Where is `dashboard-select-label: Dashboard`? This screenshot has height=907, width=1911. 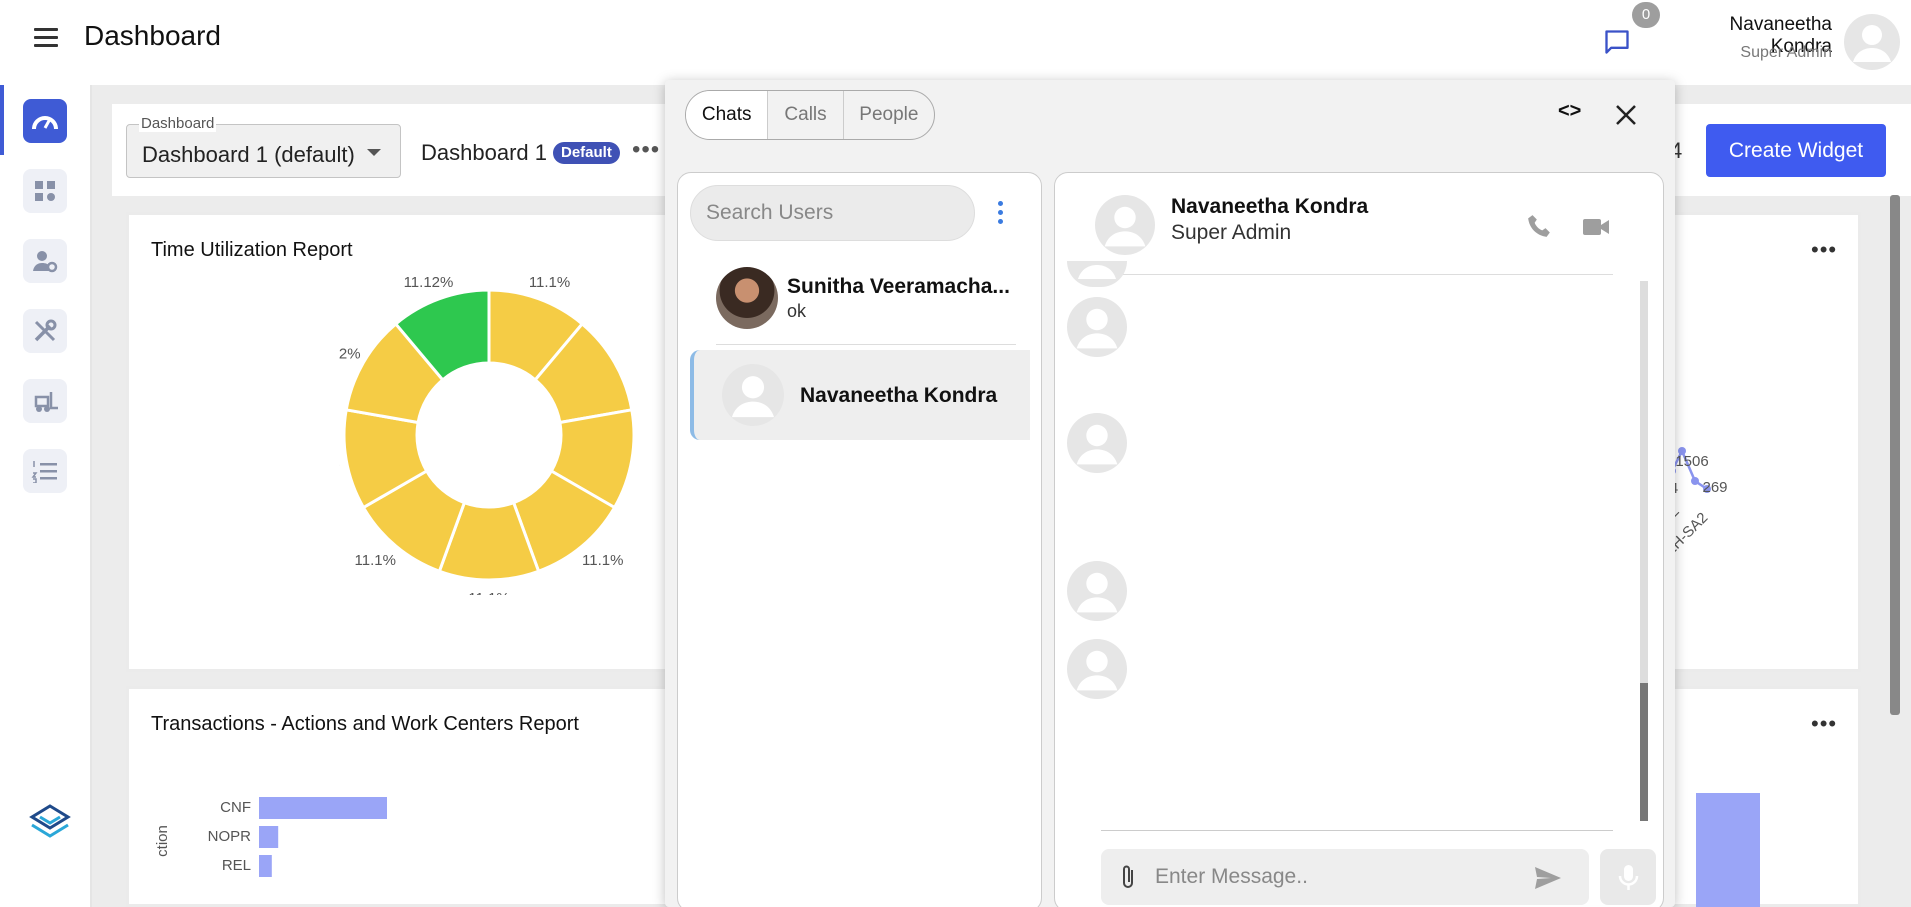
dashboard-select-label: Dashboard is located at coordinates (178, 123).